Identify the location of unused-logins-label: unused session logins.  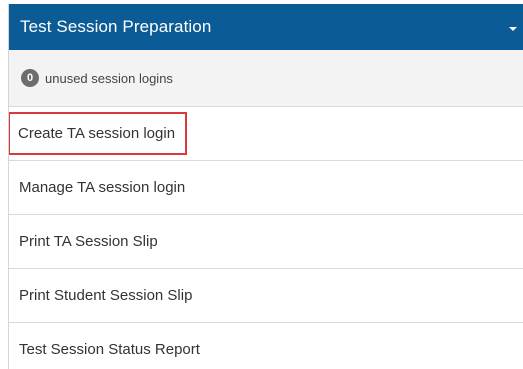
(109, 78).